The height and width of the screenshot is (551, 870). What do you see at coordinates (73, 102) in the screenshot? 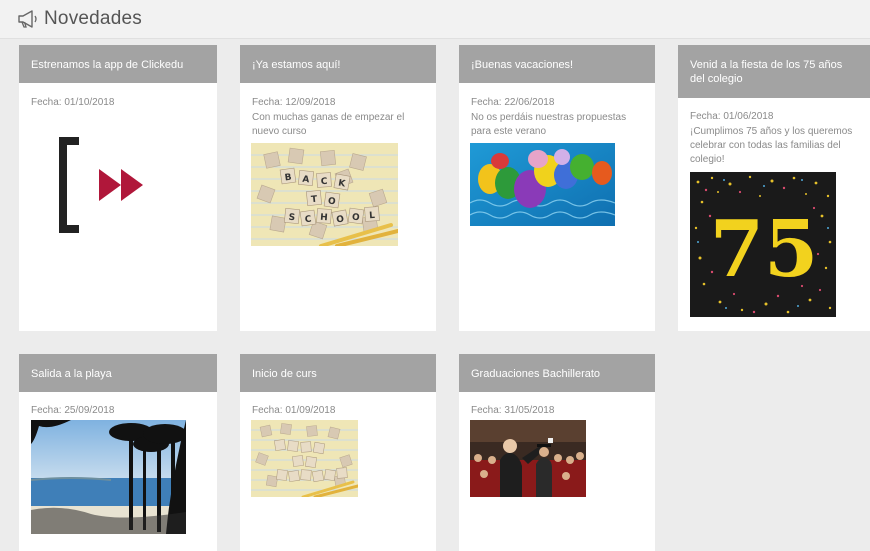
I see `news-card-date: Fecha: 01/10/2018` at bounding box center [73, 102].